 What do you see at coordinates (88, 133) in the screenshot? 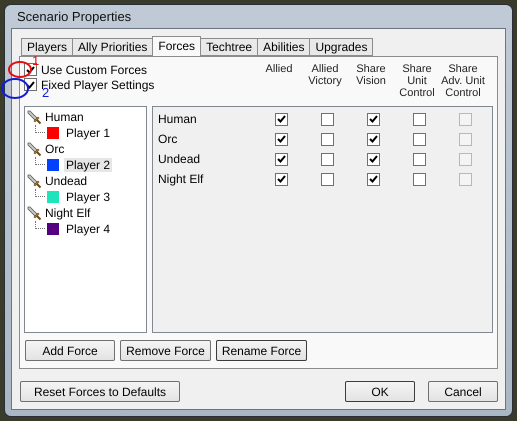
I see `tree-item: Player 1` at bounding box center [88, 133].